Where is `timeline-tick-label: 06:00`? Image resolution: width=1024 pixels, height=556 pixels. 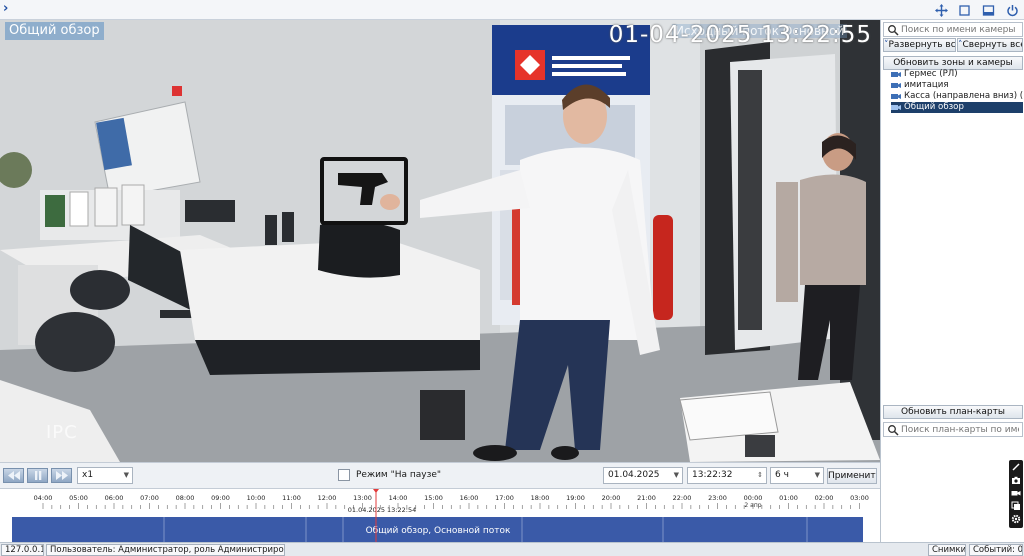
timeline-tick-label: 06:00 is located at coordinates (114, 498).